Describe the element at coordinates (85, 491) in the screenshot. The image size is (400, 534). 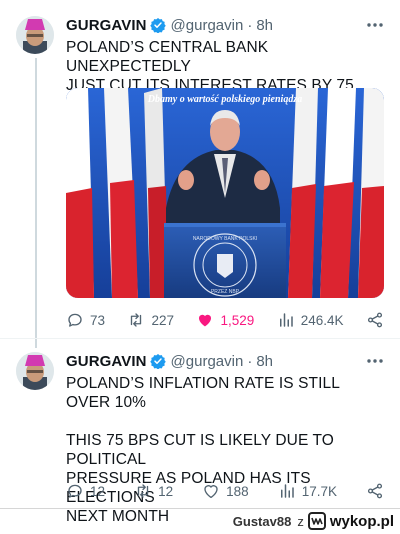
I see `reply-button: 12` at that location.